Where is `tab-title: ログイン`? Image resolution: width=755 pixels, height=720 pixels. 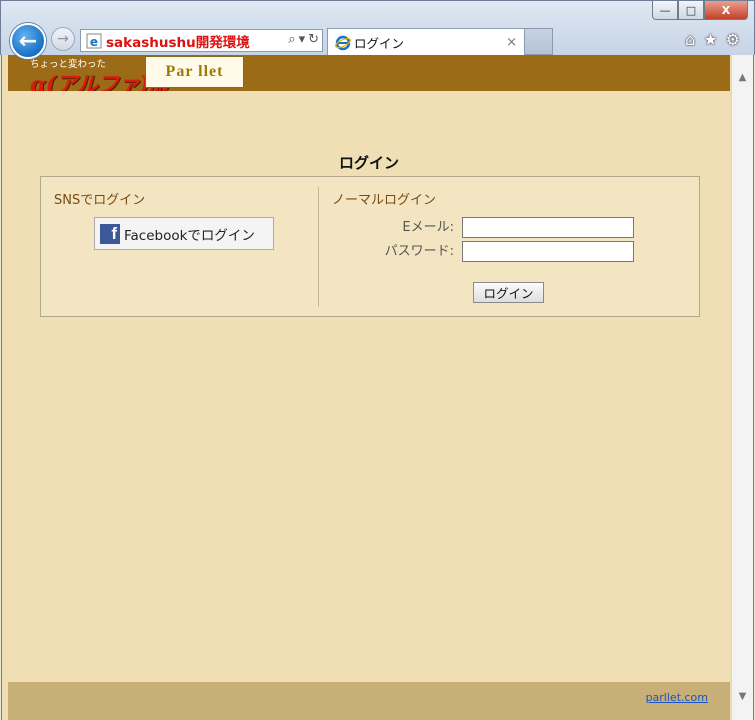 tab-title: ログイン is located at coordinates (379, 43).